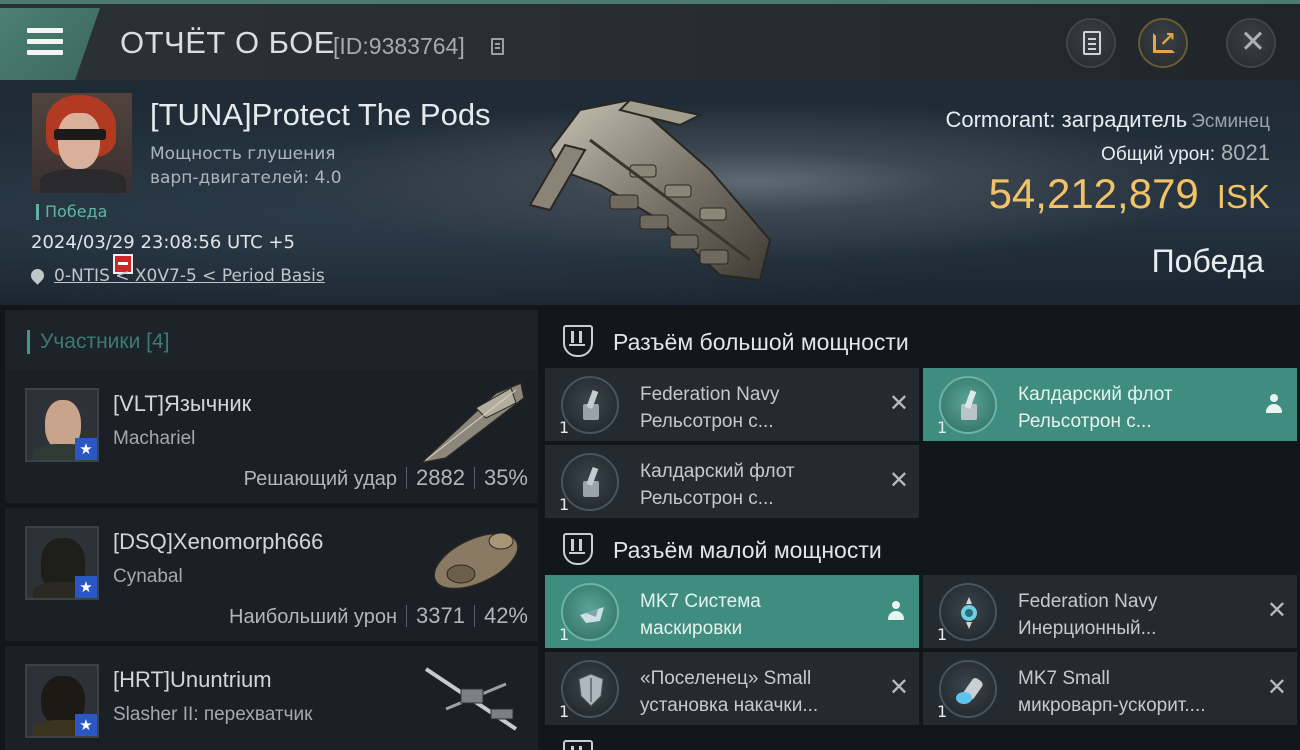 This screenshot has height=750, width=1300. Describe the element at coordinates (271, 340) in the screenshot. I see `participants-header: Участники [4]` at that location.